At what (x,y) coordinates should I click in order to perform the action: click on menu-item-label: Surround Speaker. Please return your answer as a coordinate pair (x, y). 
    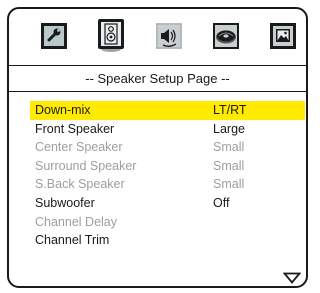
    Looking at the image, I should click on (86, 165).